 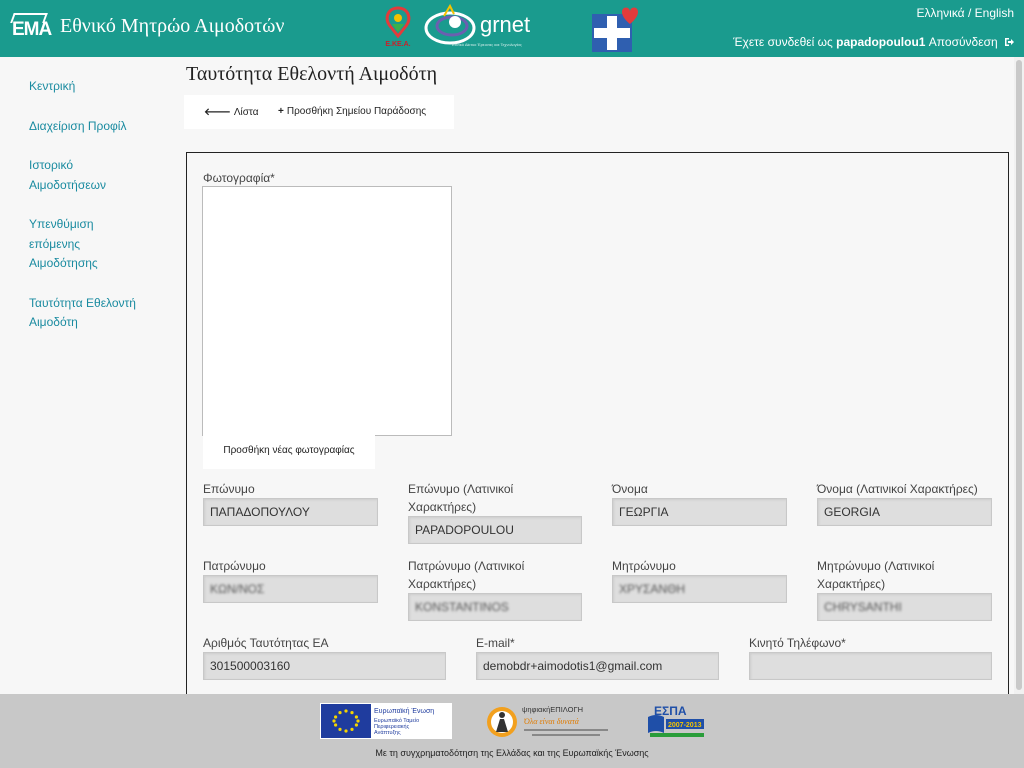 I want to click on photo-image-area, so click(x=327, y=311).